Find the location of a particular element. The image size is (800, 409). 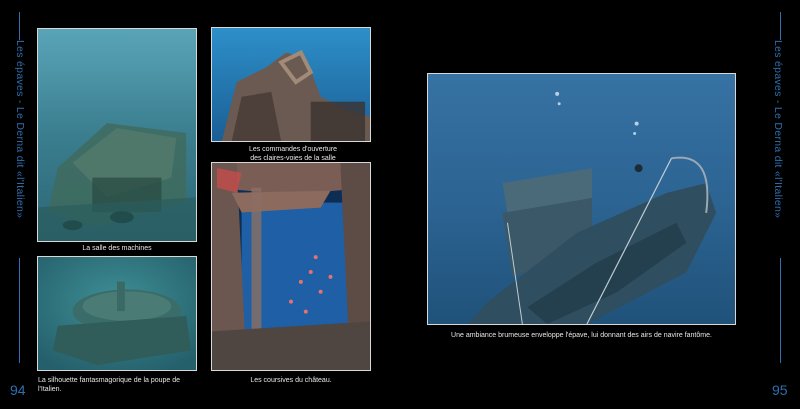

gangways-caption: Les coursives du château. is located at coordinates (291, 380).